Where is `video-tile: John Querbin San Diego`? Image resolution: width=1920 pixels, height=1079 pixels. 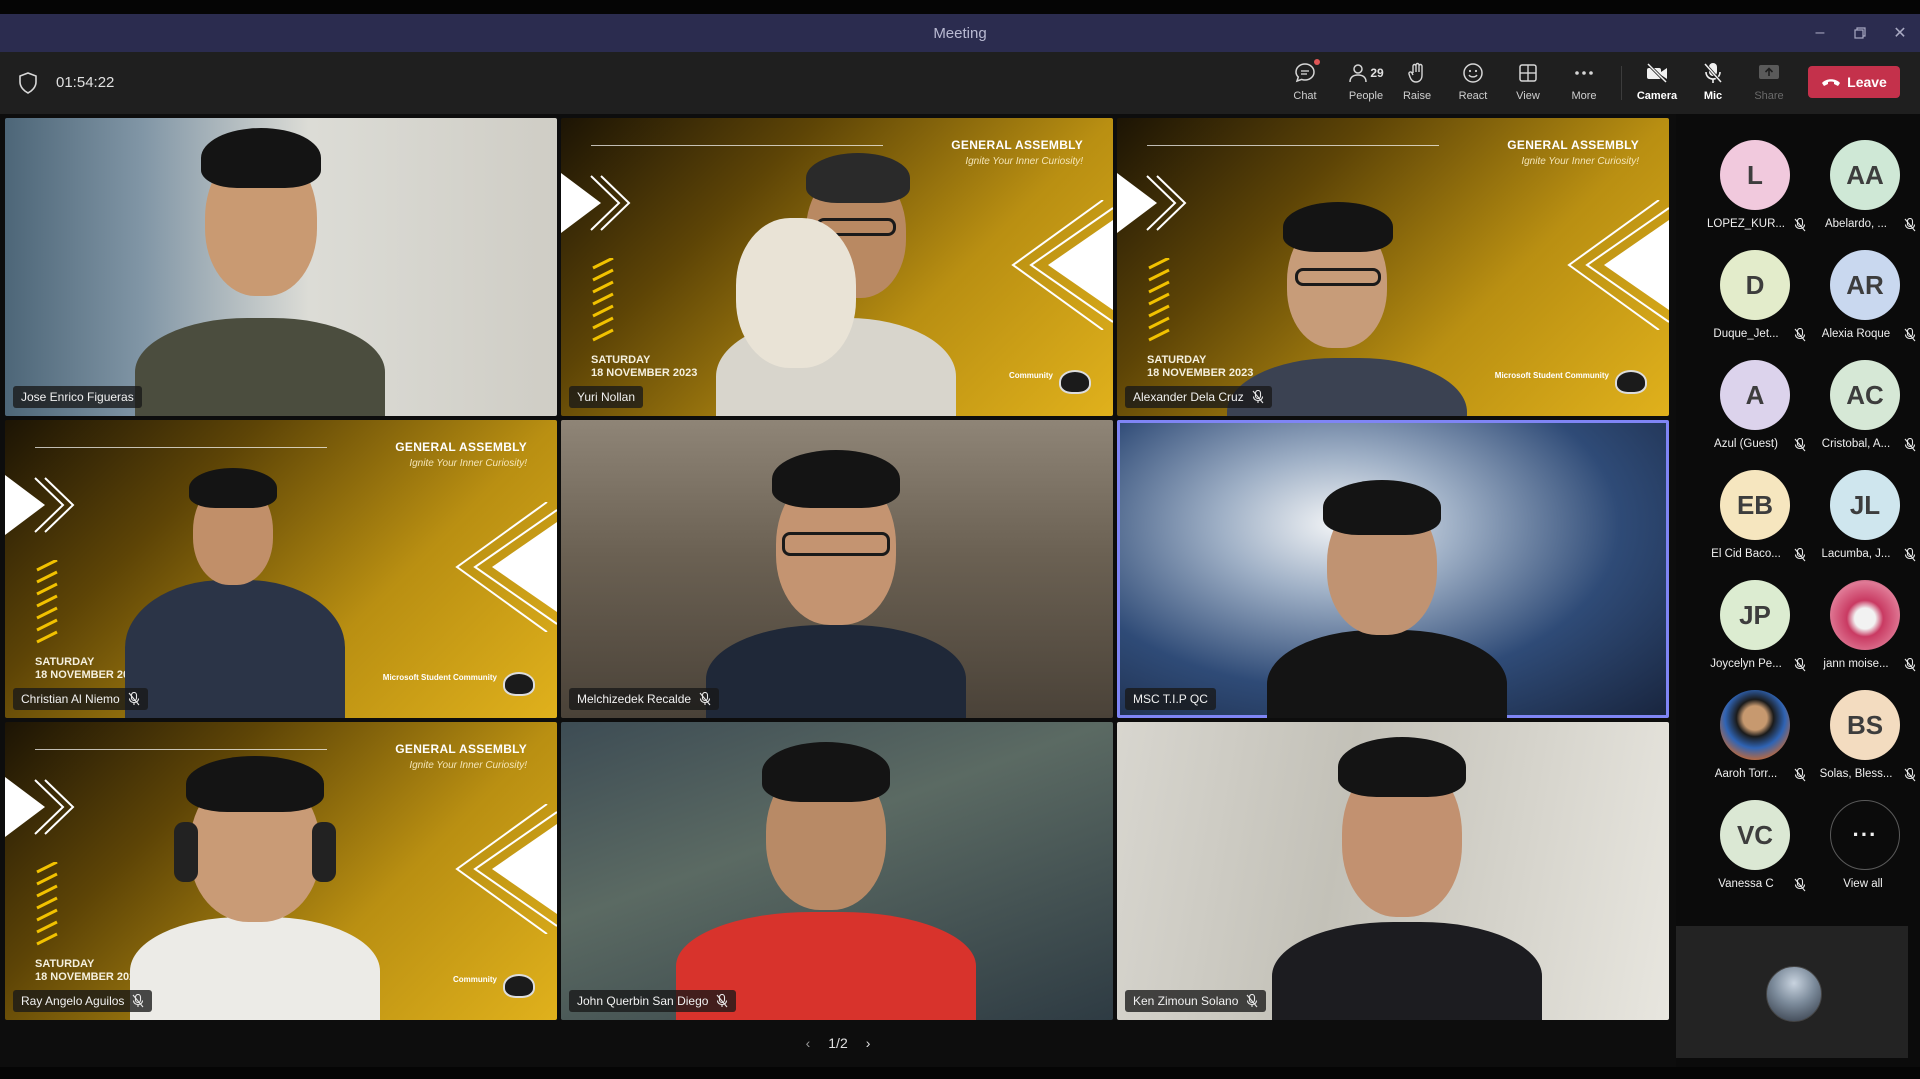 video-tile: John Querbin San Diego is located at coordinates (837, 871).